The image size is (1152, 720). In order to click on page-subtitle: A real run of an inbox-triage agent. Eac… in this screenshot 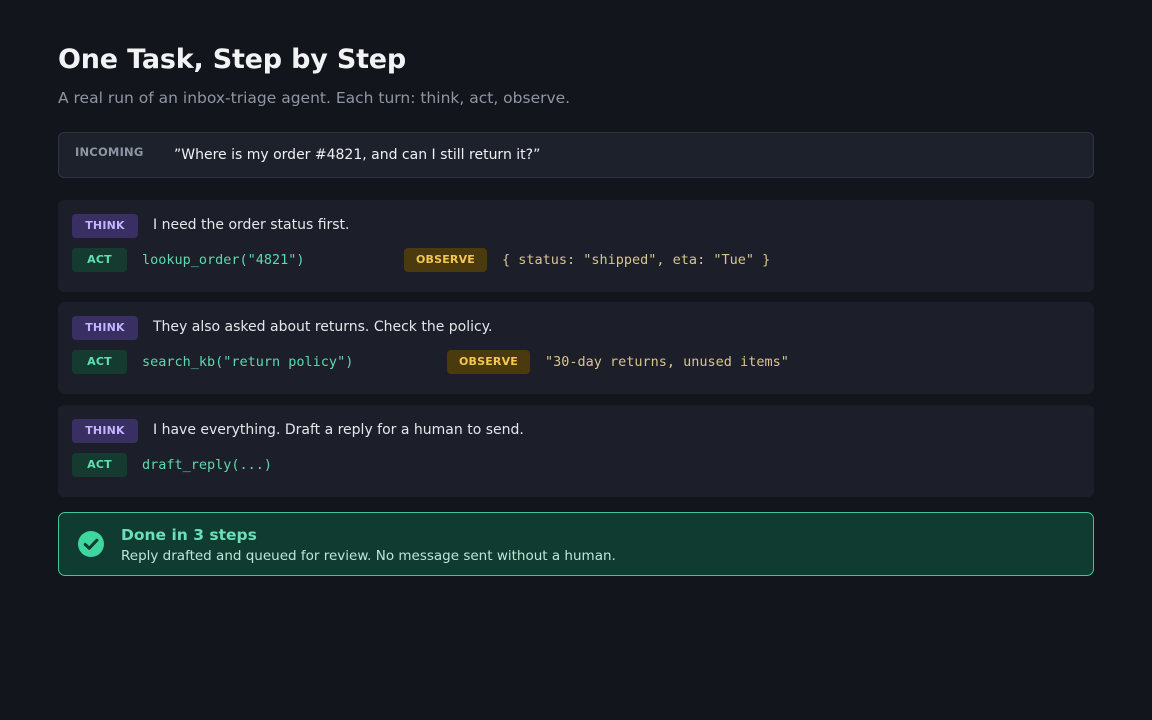, I will do `click(314, 98)`.